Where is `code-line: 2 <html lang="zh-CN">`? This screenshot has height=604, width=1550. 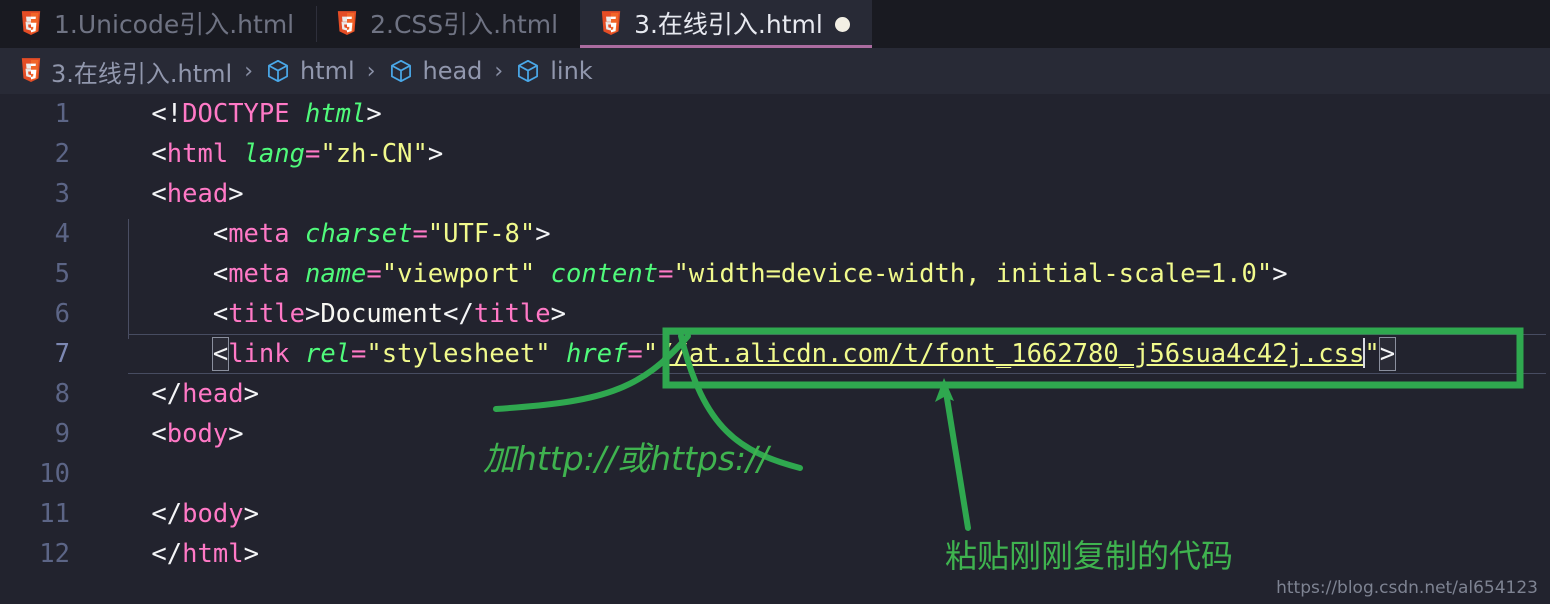
code-line: 2 <html lang="zh-CN"> is located at coordinates (775, 154).